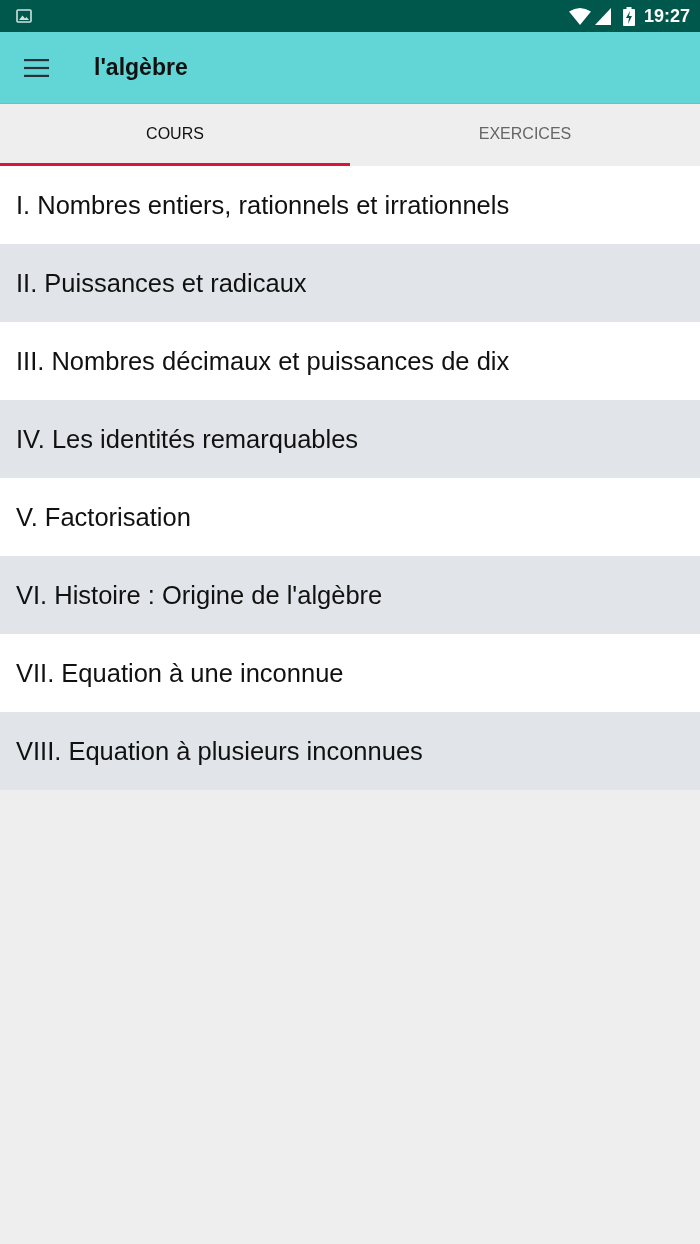  Describe the element at coordinates (161, 283) in the screenshot. I see `chapter-title: II. Puissances et radicaux` at that location.